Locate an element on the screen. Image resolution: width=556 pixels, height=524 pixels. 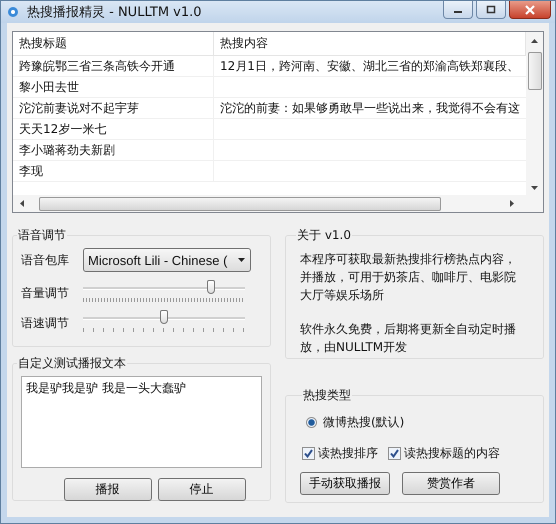
list-row: 黎小田去世 is located at coordinates (269, 87).